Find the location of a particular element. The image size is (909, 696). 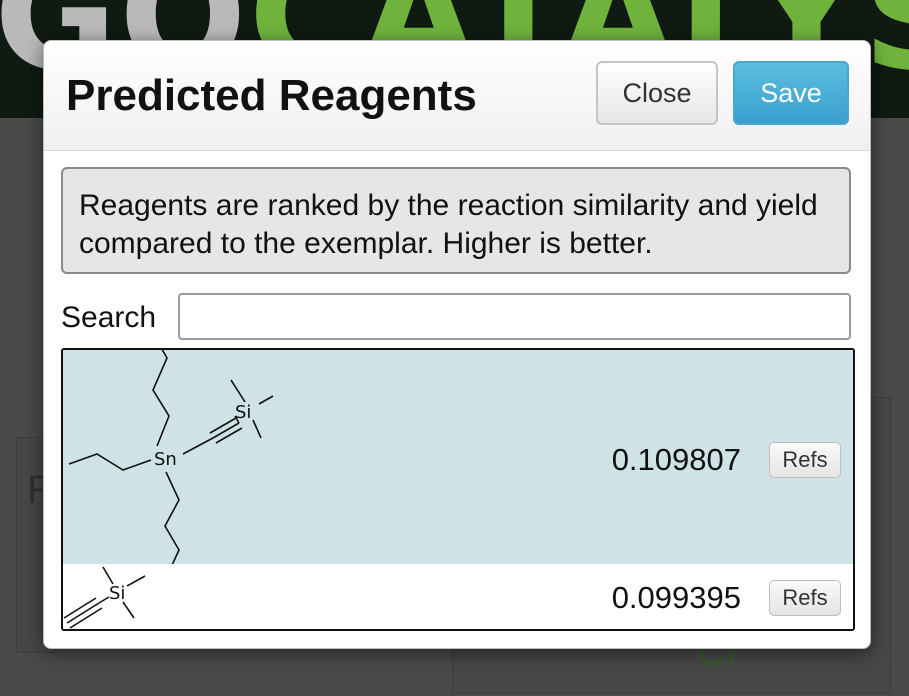

reagent-row: Si 0.099395 Refs is located at coordinates (458, 596).